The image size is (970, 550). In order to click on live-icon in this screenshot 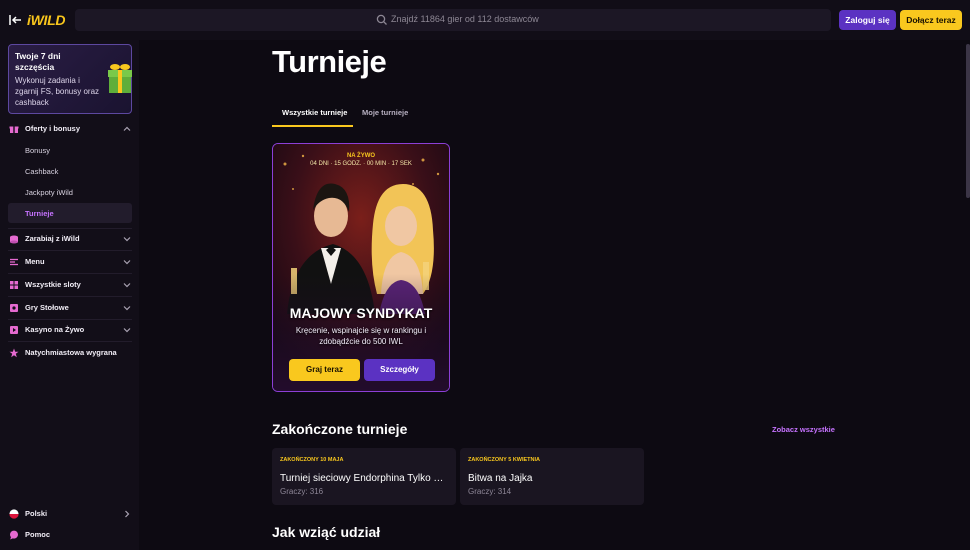, I will do `click(14, 330)`.